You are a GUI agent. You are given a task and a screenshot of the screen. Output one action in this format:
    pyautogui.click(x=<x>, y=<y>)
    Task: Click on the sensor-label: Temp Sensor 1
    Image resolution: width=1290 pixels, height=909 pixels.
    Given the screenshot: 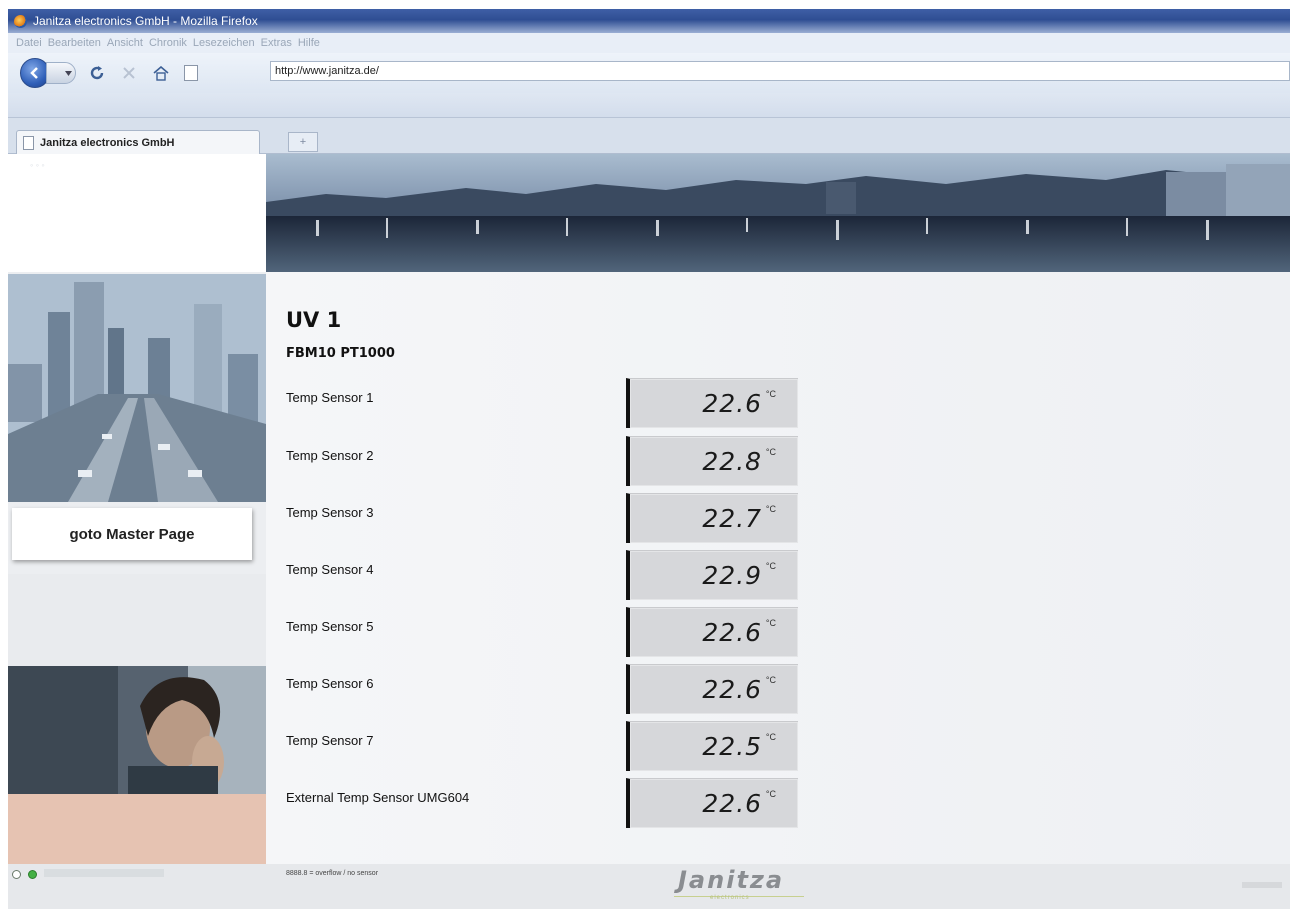 What is the action you would take?
    pyautogui.click(x=330, y=397)
    